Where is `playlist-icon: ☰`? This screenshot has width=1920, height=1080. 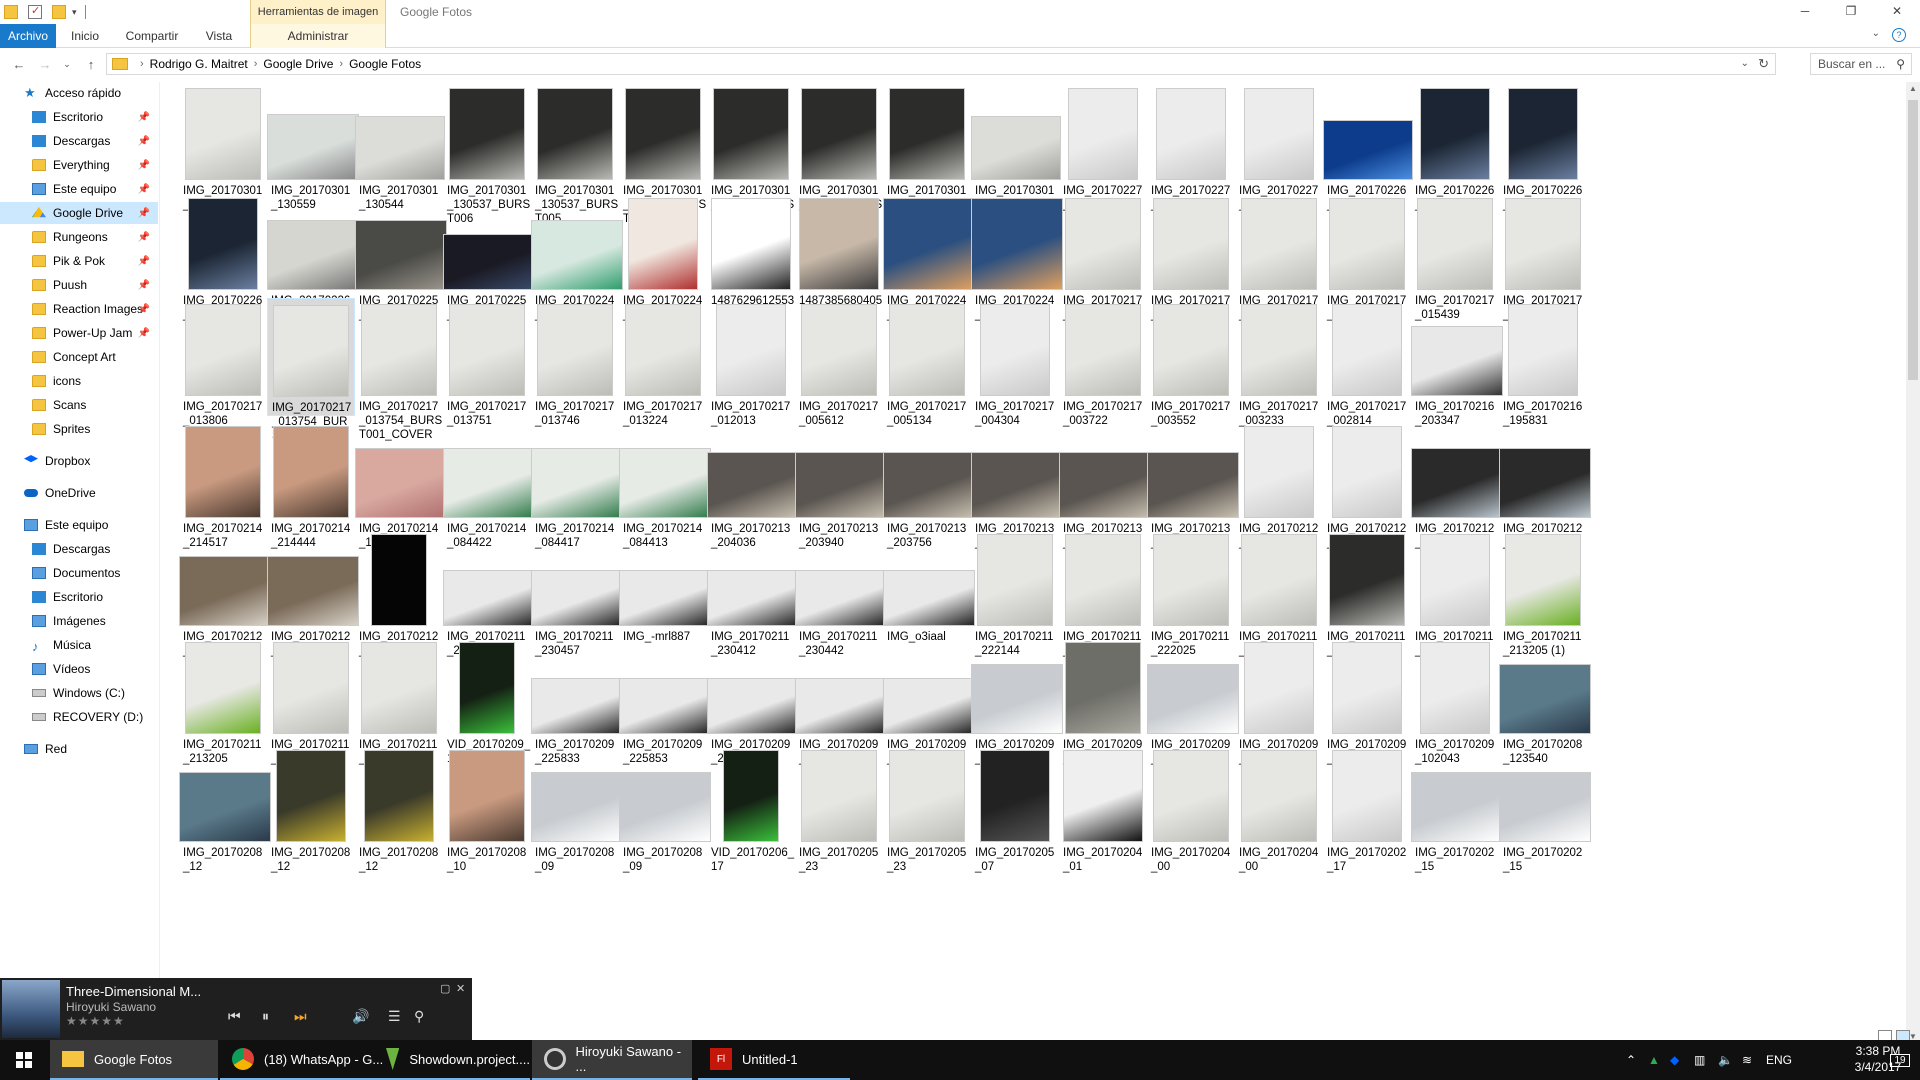 playlist-icon: ☰ is located at coordinates (394, 1016).